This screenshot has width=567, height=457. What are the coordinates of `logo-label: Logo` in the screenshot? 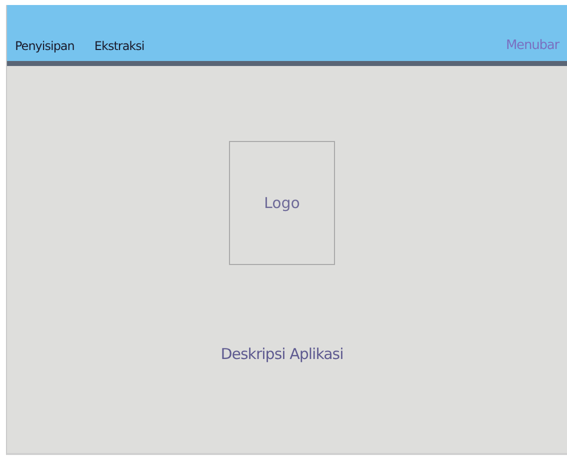 It's located at (282, 203).